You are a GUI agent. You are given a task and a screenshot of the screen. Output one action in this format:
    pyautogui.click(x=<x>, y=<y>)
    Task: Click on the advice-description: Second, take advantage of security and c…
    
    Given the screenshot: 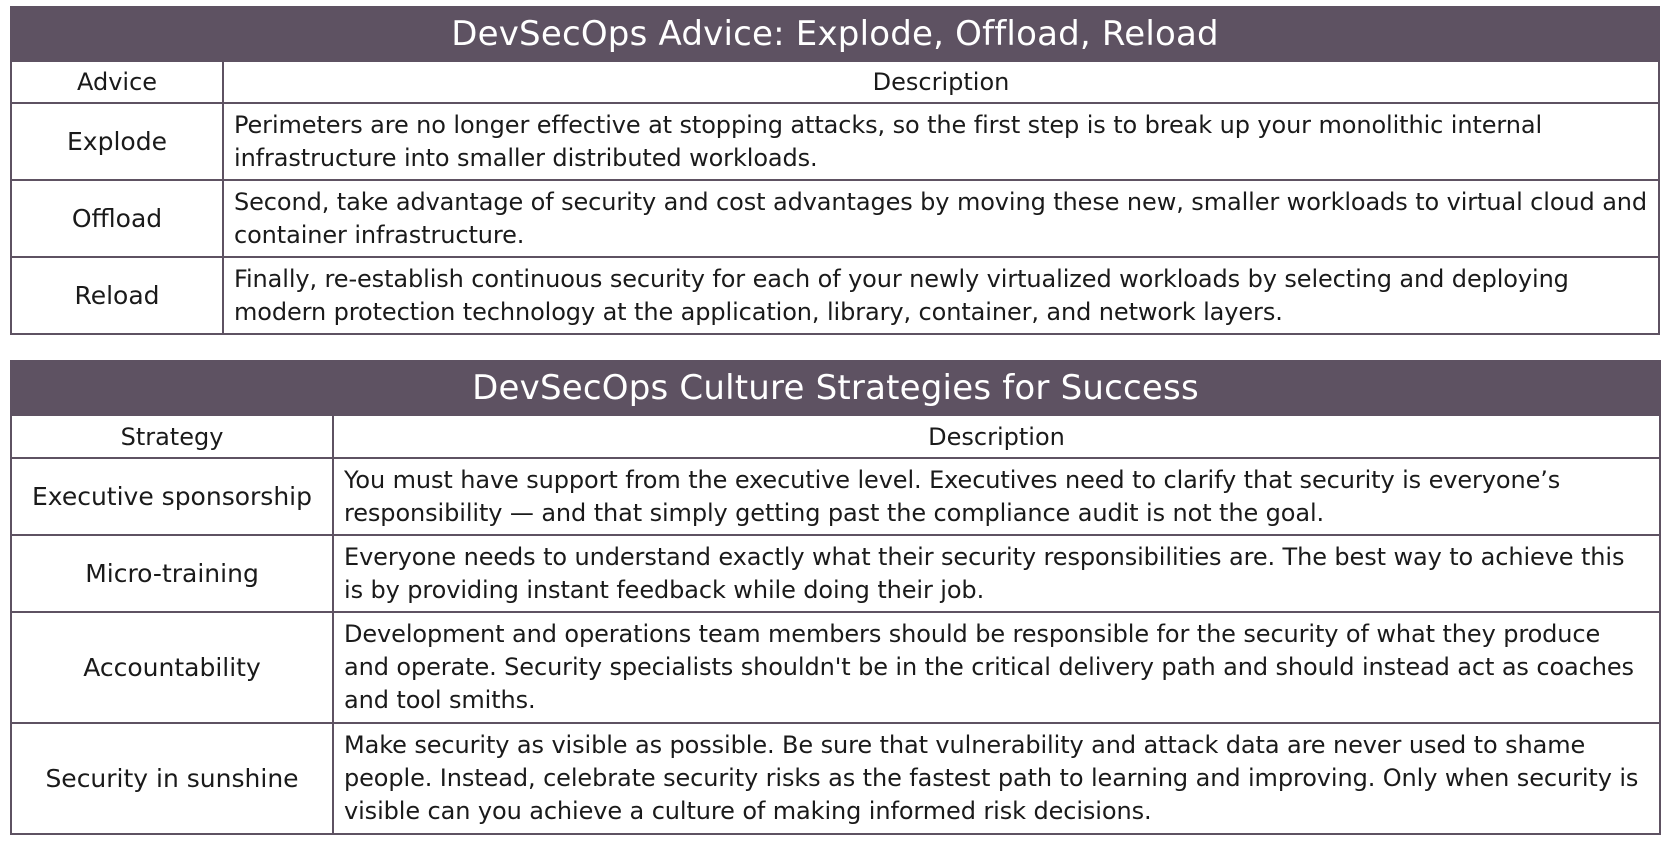 What is the action you would take?
    pyautogui.click(x=941, y=218)
    